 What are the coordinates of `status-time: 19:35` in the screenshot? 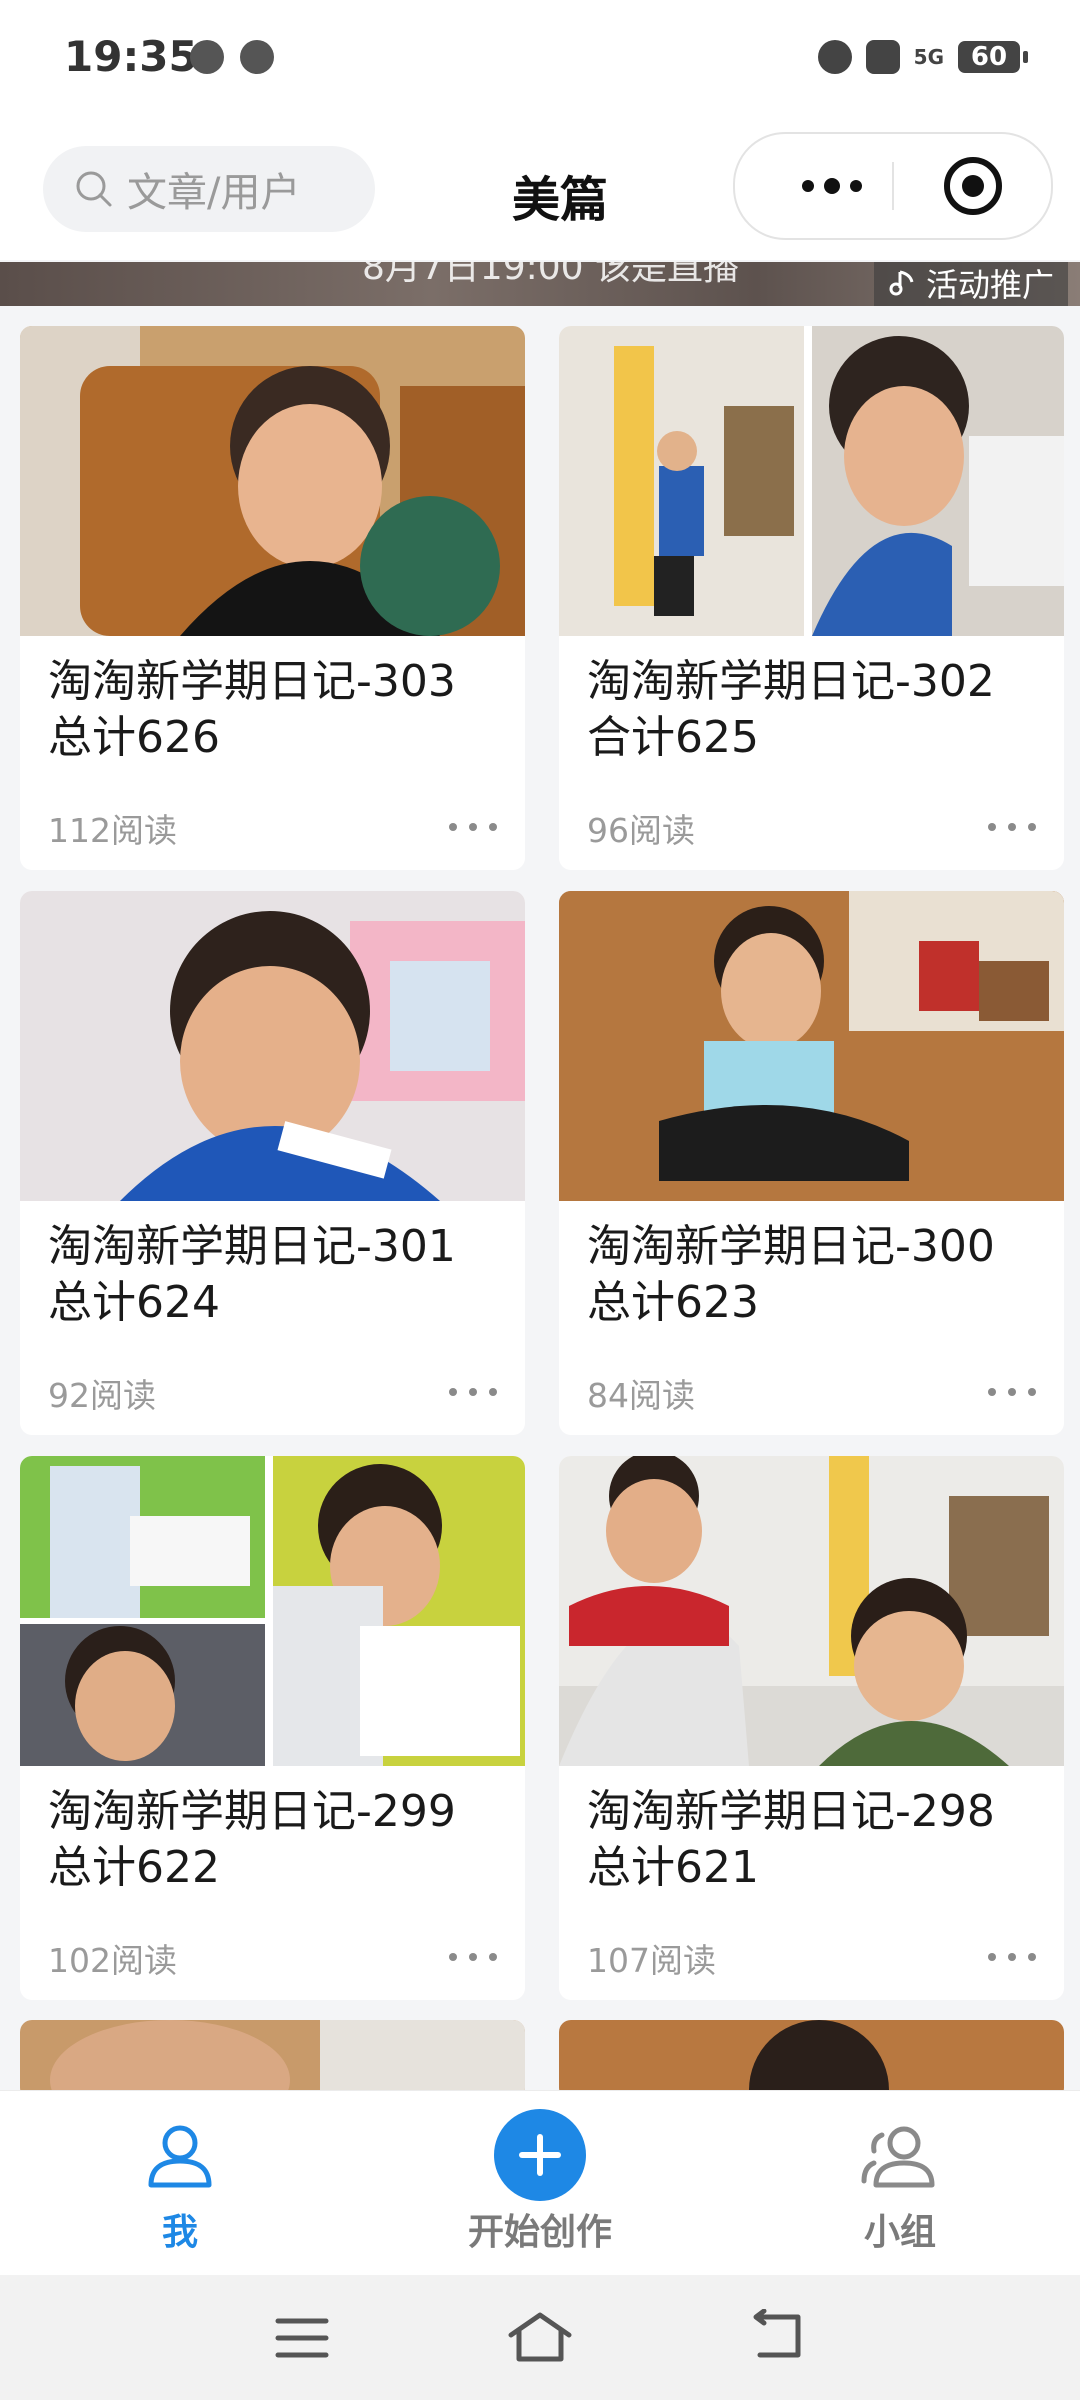 It's located at (131, 56).